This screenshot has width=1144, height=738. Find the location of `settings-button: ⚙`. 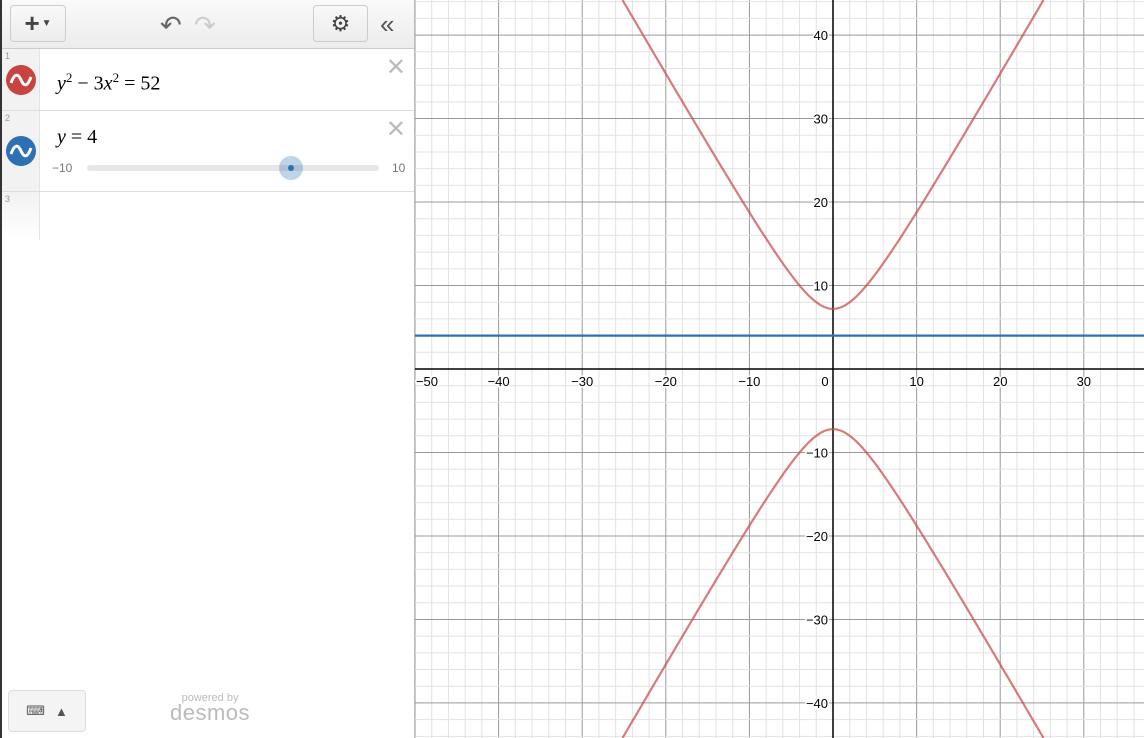

settings-button: ⚙ is located at coordinates (340, 23).